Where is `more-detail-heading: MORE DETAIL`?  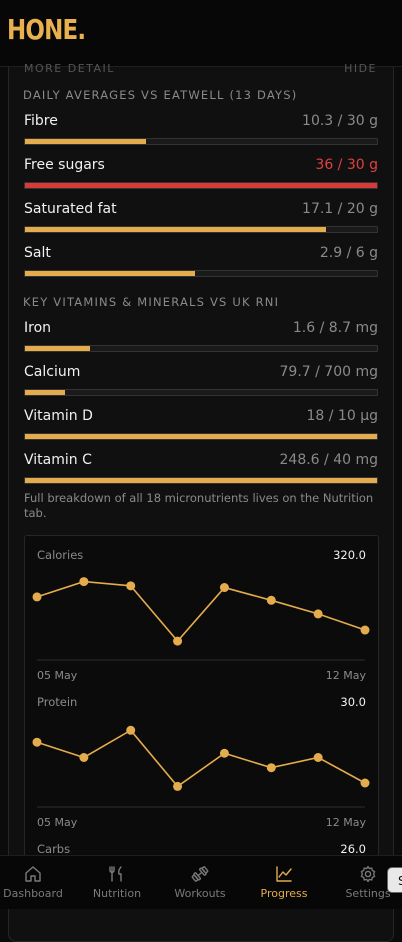 more-detail-heading: MORE DETAIL is located at coordinates (69, 68).